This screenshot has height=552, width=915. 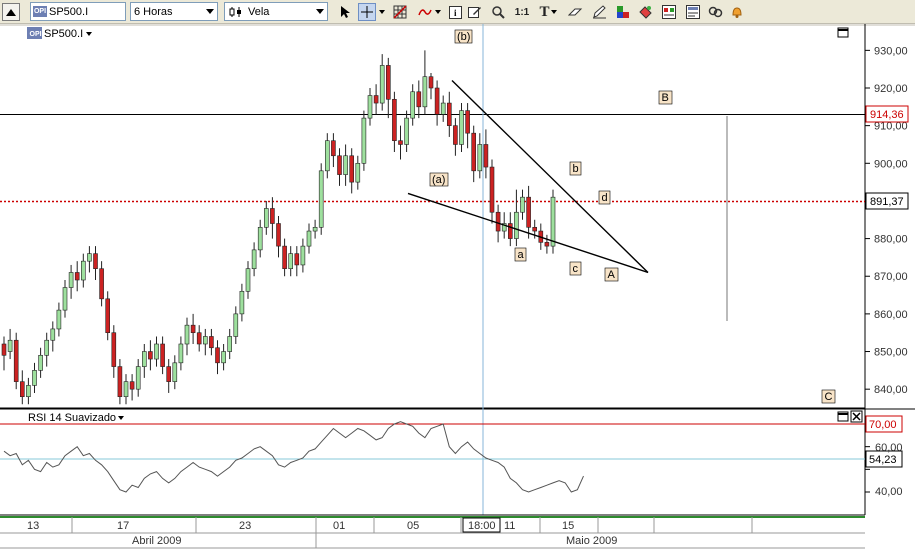 I want to click on symbol-type-icon-text: OPI, so click(x=36, y=34).